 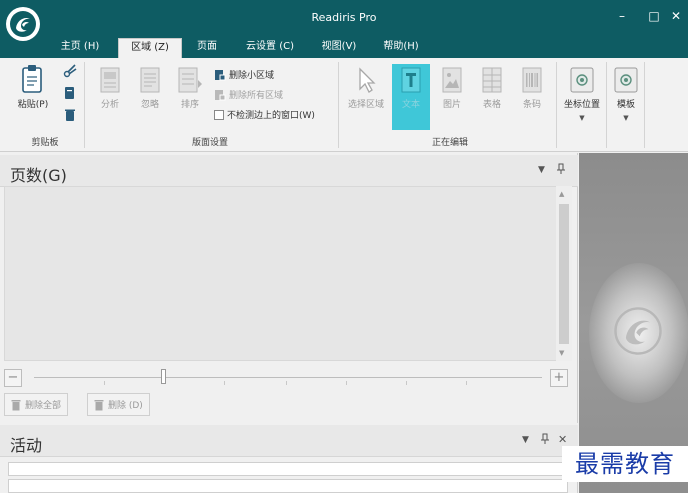 I want to click on zoom-slider-thumb, so click(x=163, y=376).